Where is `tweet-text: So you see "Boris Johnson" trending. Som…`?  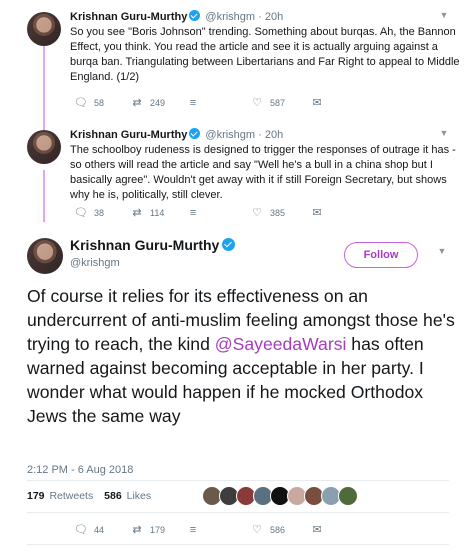 tweet-text: So you see "Boris Johnson" trending. Som… is located at coordinates (265, 54).